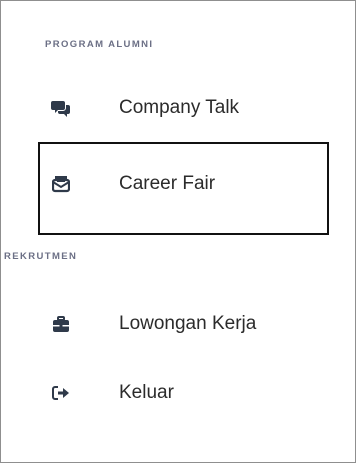  Describe the element at coordinates (99, 44) in the screenshot. I see `section-title-program-alumni: PROGRAM ALUMNI` at that location.